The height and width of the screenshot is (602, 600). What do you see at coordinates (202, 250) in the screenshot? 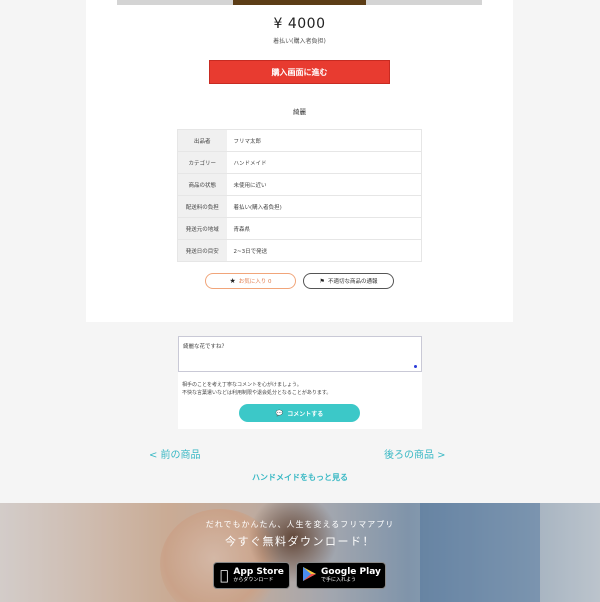
I see `detail-label: 発送日の目安` at bounding box center [202, 250].